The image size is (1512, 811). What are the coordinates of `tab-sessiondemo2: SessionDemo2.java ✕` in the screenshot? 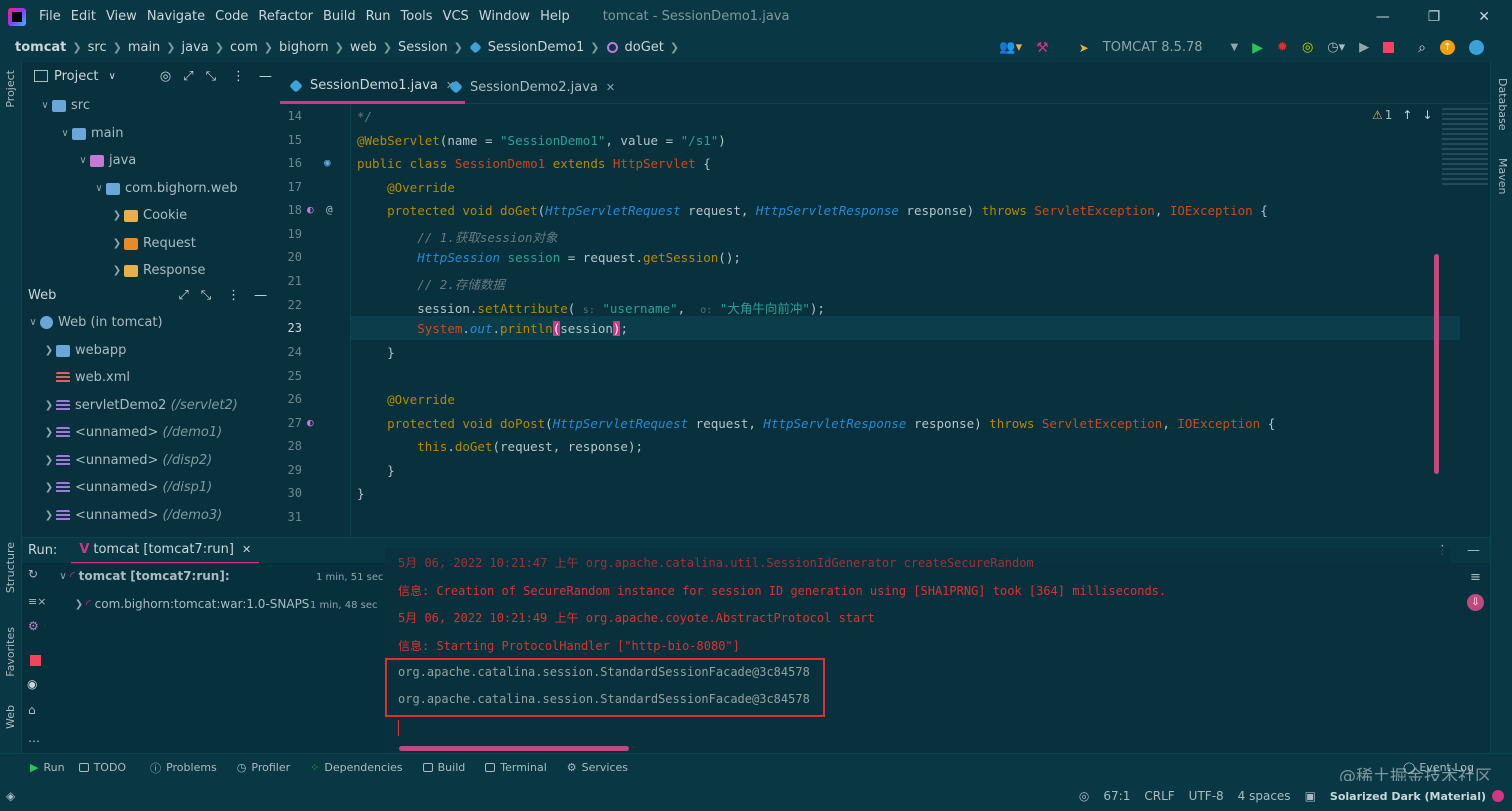 It's located at (532, 87).